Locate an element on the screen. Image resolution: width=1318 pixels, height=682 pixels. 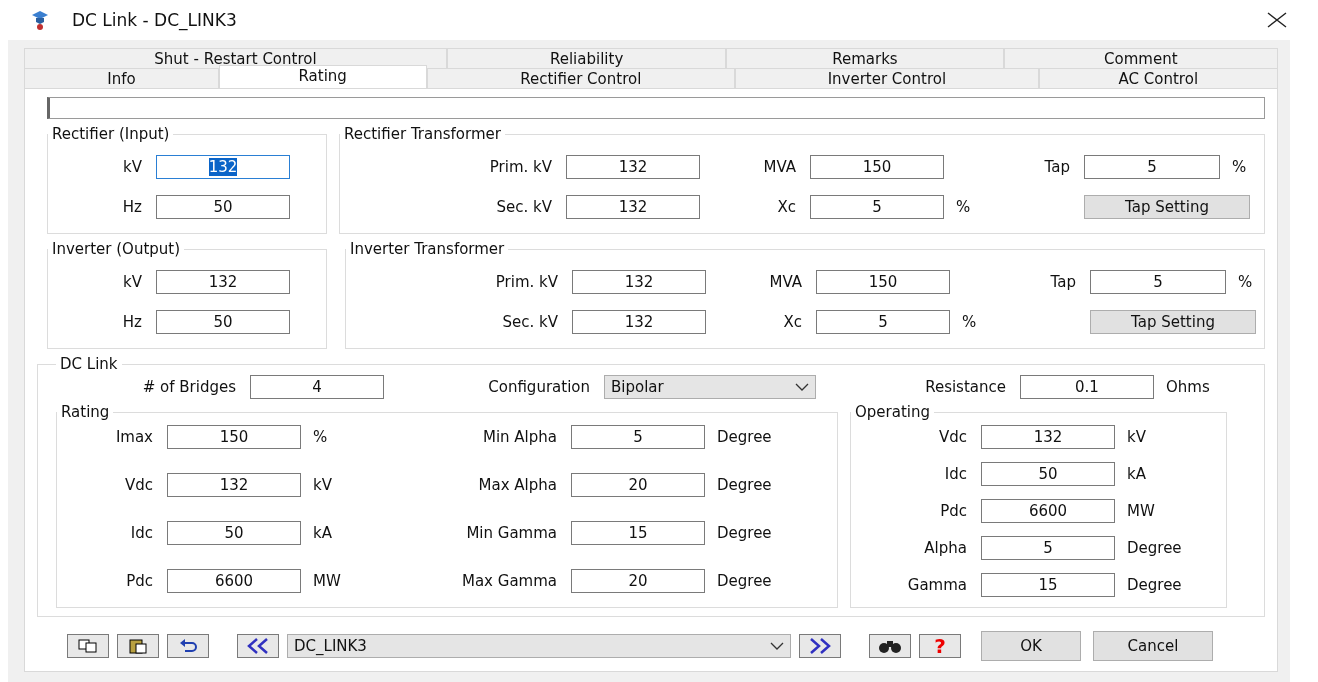
find-button is located at coordinates (890, 646).